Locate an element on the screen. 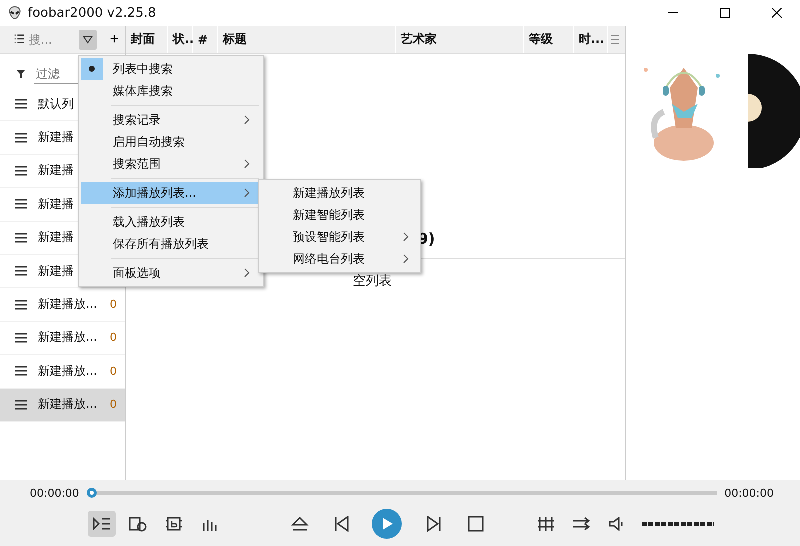 The width and height of the screenshot is (800, 546). empty-list-text: 空列表 is located at coordinates (373, 281).